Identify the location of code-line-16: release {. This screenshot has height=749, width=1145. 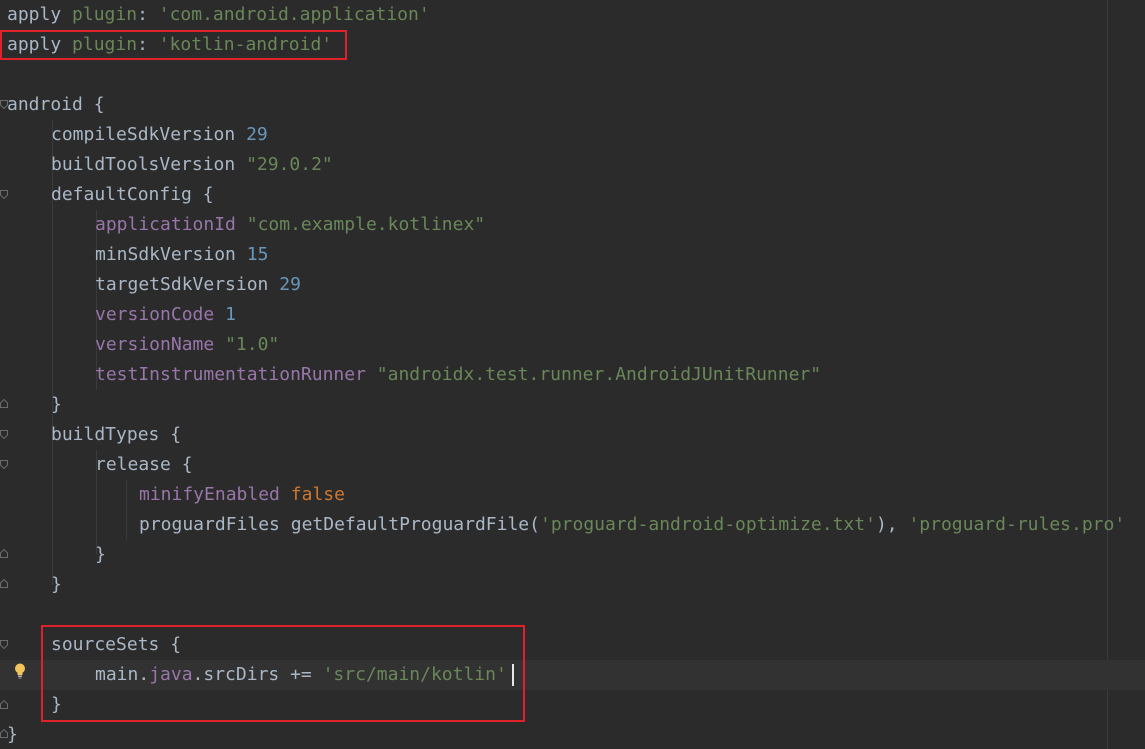
(572, 465).